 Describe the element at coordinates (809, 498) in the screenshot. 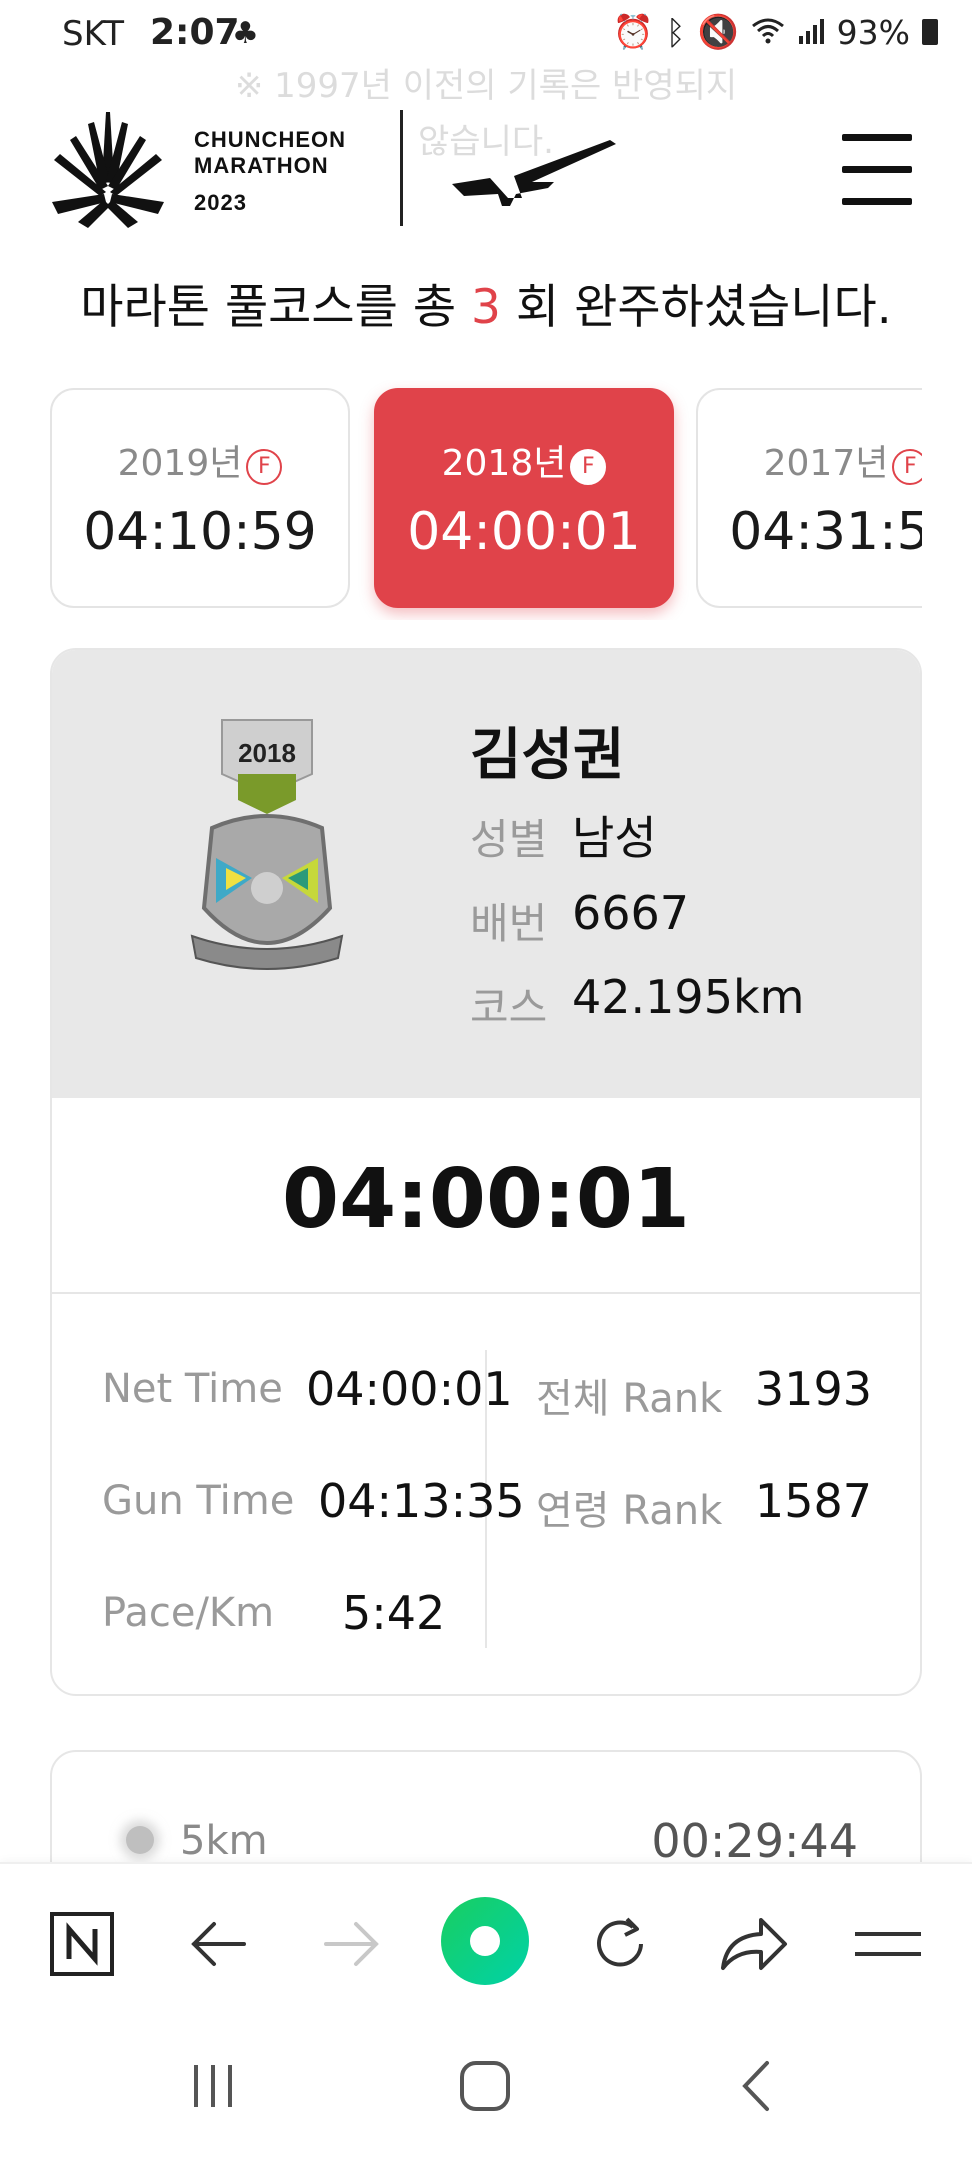

I see `year-card-2017: 2017년F 04:31:52` at that location.